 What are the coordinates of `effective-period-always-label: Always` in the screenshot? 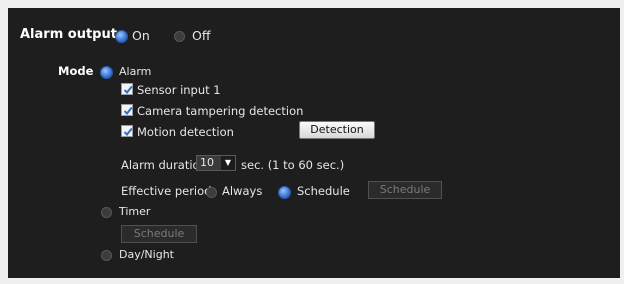 It's located at (242, 191).